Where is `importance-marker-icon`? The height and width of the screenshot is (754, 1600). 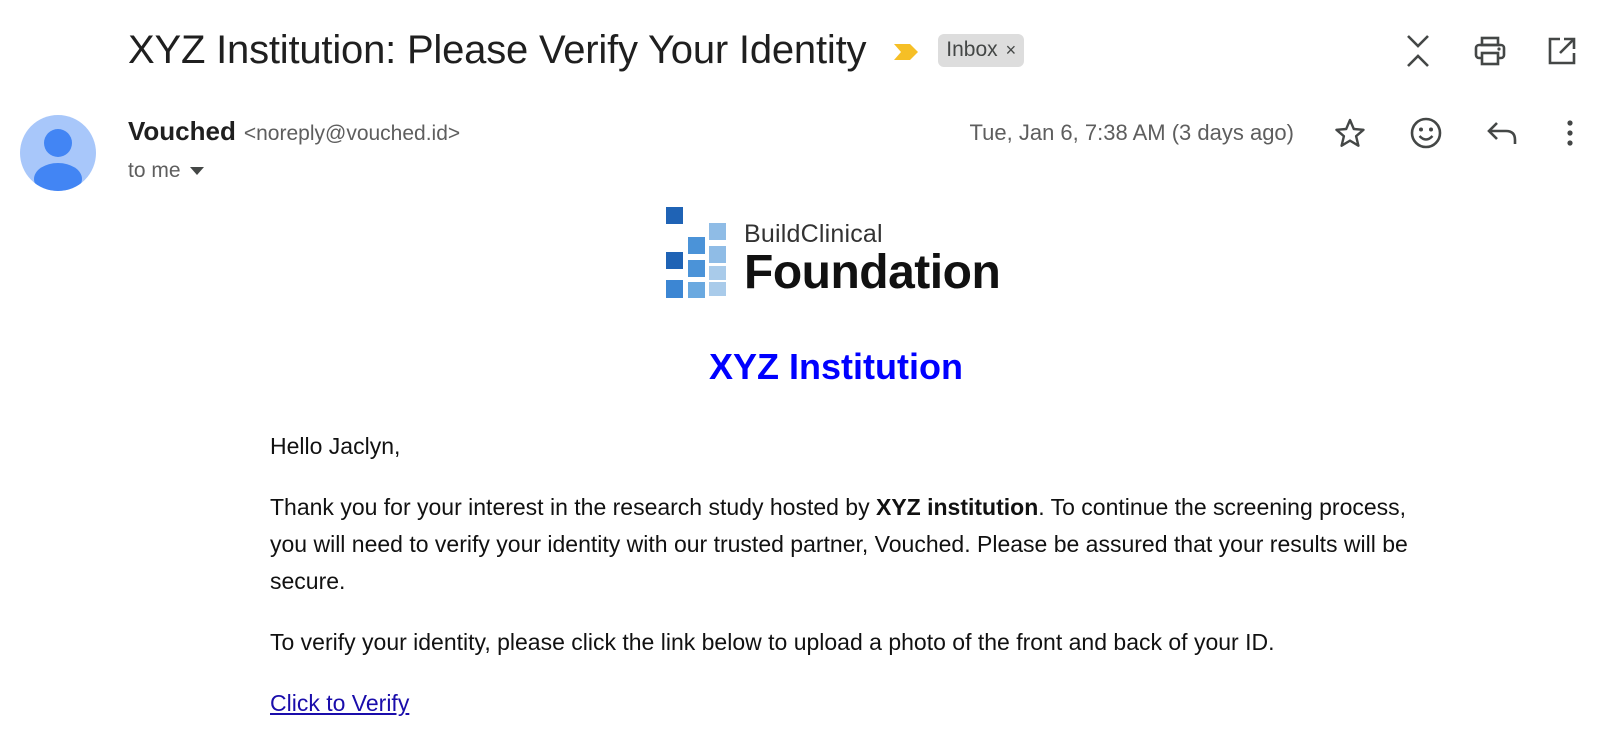 importance-marker-icon is located at coordinates (906, 52).